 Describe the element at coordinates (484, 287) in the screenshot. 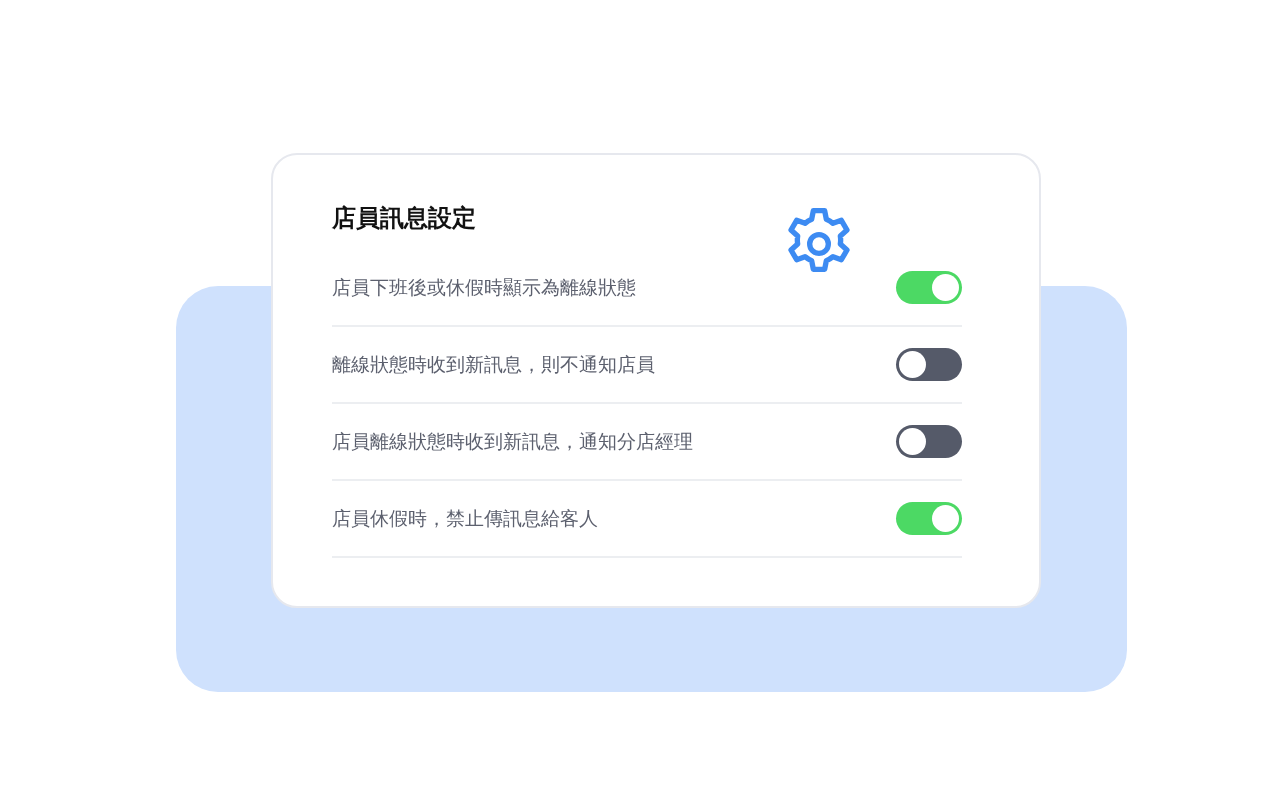

I see `setting-label: 店員下班後或休假時顯示為離線狀態` at that location.